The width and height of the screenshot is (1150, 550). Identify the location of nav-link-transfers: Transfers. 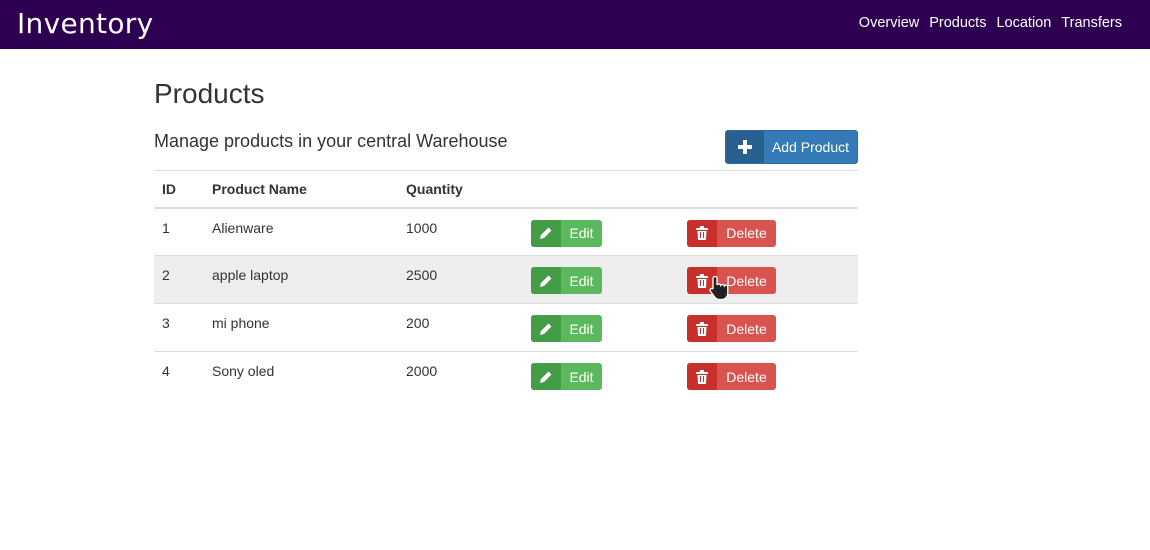
(1091, 23).